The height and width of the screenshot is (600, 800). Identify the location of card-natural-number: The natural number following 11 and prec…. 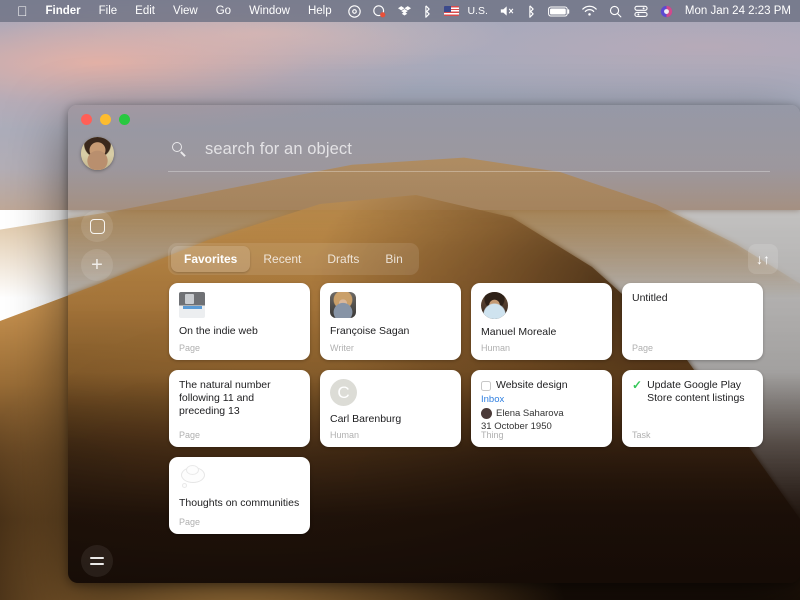
(239, 408).